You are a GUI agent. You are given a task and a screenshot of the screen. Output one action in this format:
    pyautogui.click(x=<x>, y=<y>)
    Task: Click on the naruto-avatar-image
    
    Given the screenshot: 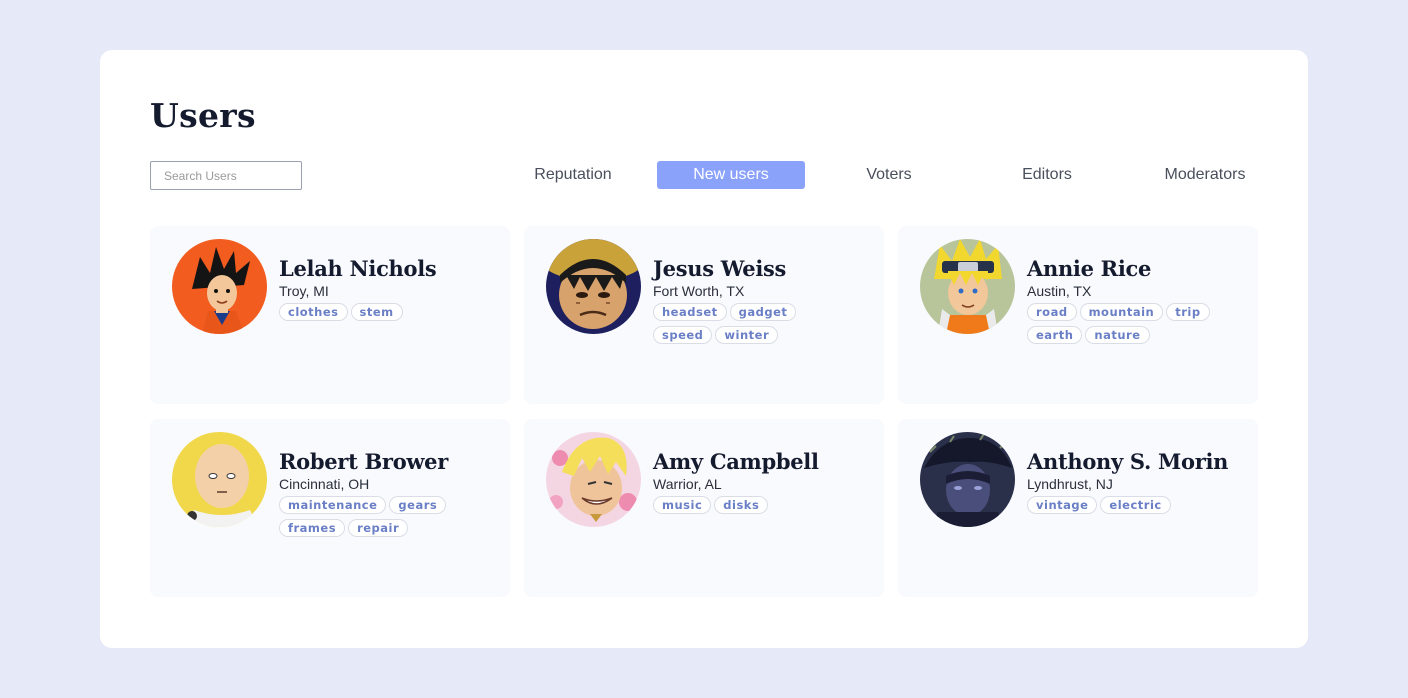 What is the action you would take?
    pyautogui.click(x=967, y=286)
    